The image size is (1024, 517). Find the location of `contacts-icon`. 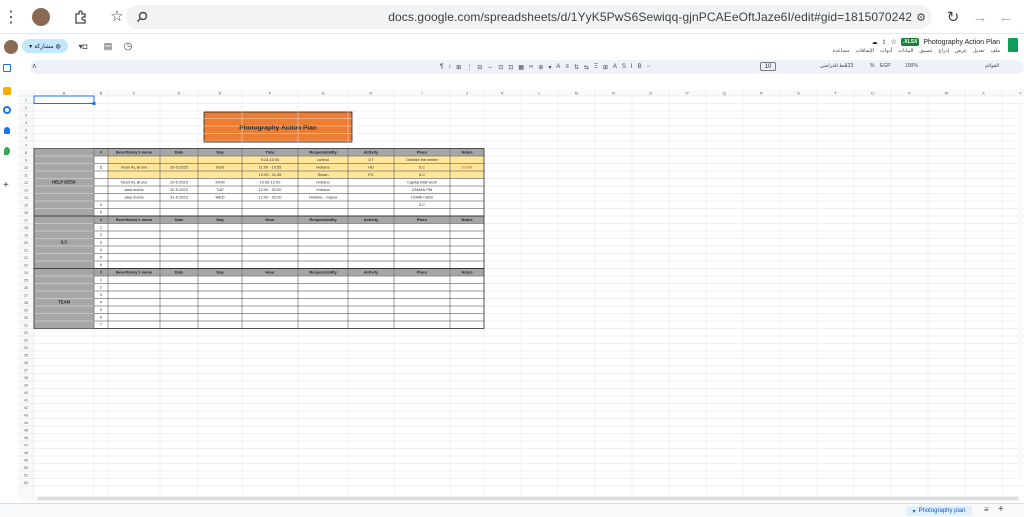

contacts-icon is located at coordinates (7, 130).